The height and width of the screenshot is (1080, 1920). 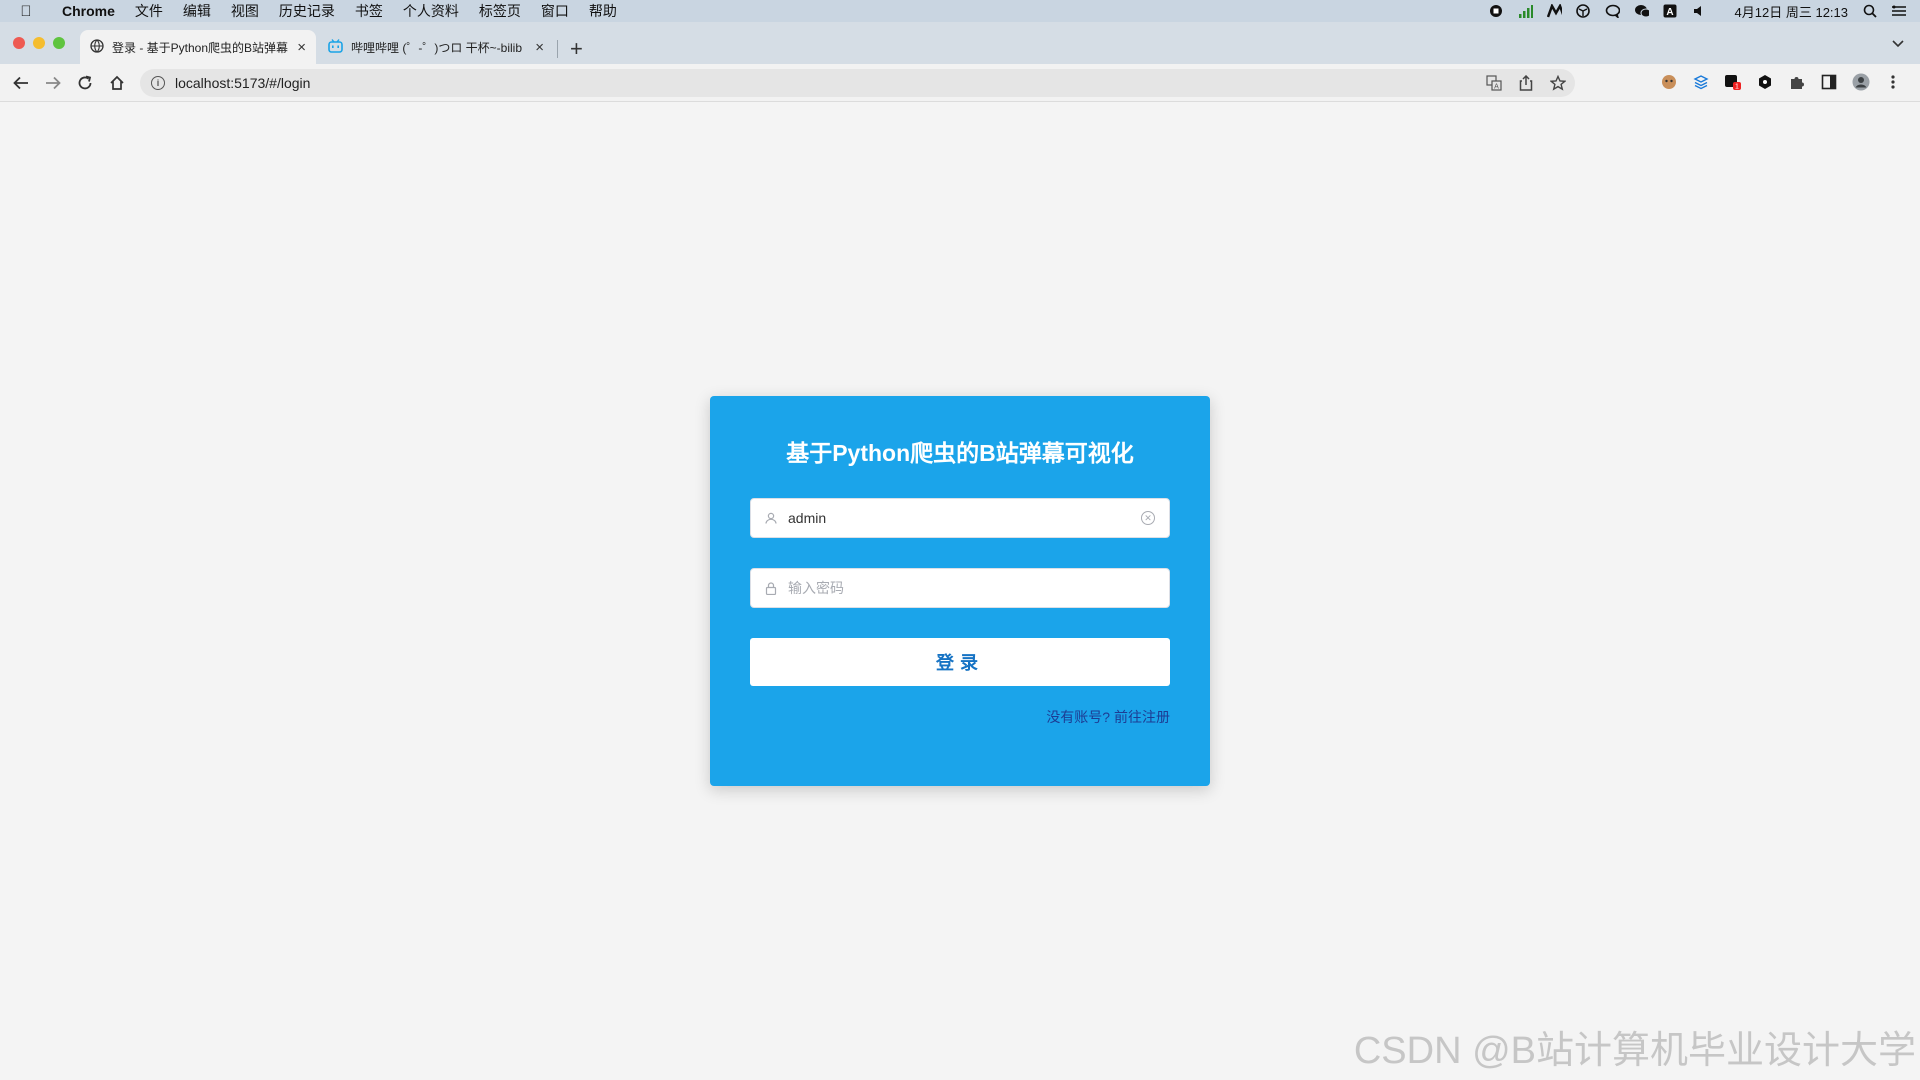 What do you see at coordinates (1669, 82) in the screenshot?
I see `extension-face-icon` at bounding box center [1669, 82].